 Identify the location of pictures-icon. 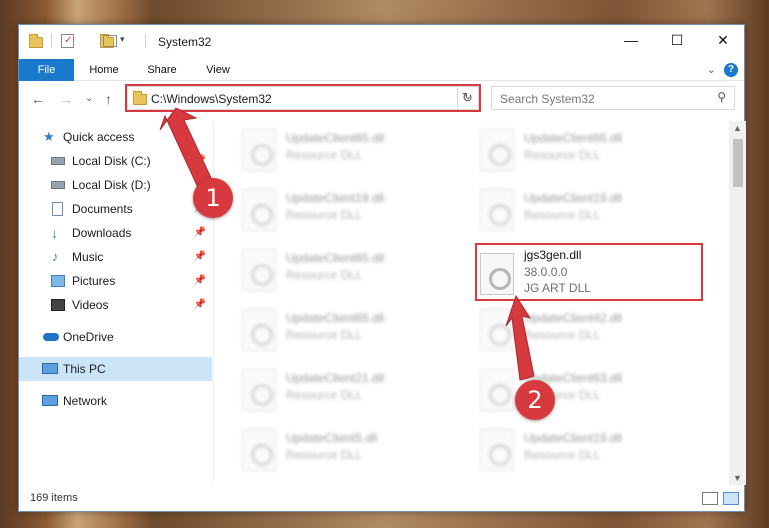
(58, 281).